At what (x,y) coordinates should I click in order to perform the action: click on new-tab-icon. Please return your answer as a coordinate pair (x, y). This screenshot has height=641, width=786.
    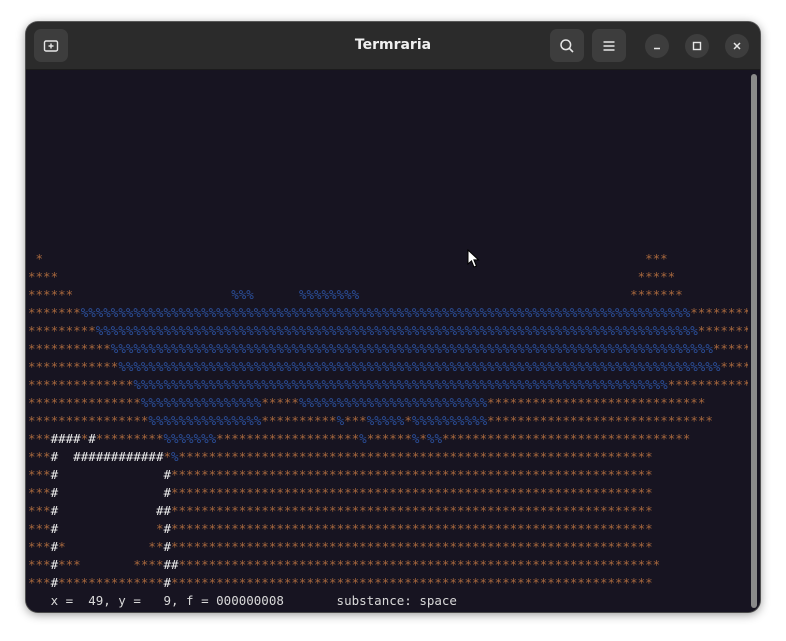
    Looking at the image, I should click on (51, 45).